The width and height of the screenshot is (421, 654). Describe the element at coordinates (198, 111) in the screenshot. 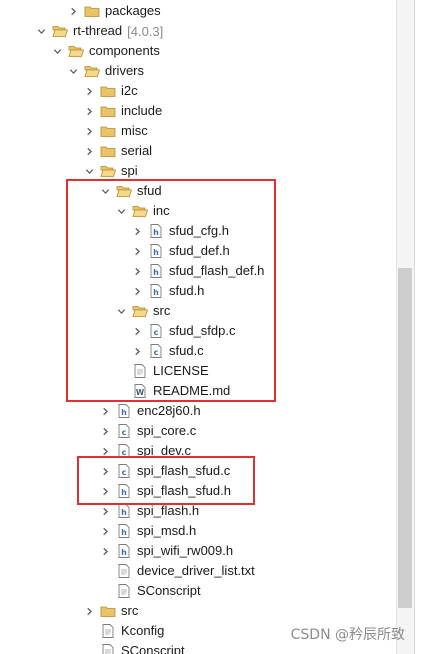

I see `folder-include: include` at that location.